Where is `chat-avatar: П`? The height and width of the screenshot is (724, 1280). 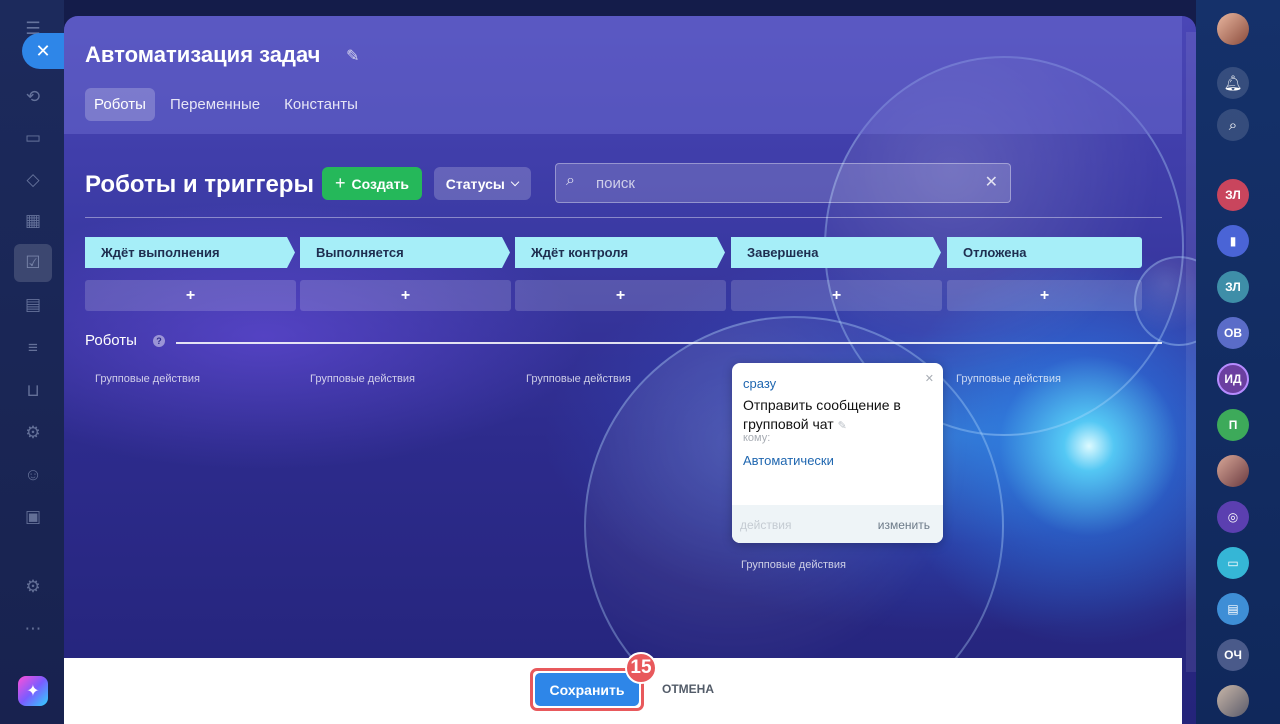
chat-avatar: П is located at coordinates (1233, 425).